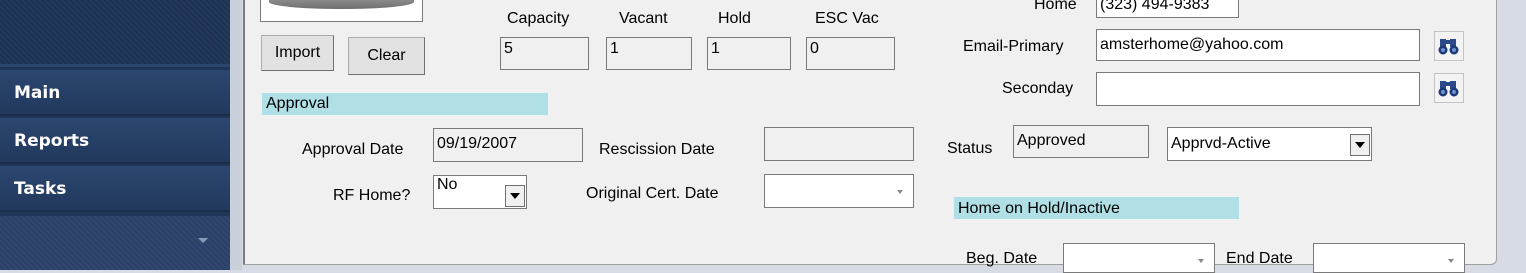 Image resolution: width=1526 pixels, height=273 pixels. Describe the element at coordinates (386, 56) in the screenshot. I see `clear-button: Clear` at that location.